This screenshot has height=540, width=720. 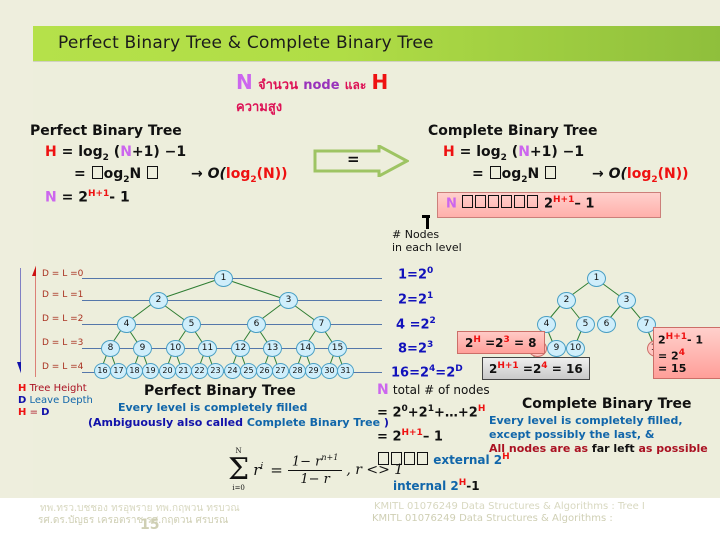 What do you see at coordinates (167, 422) in the screenshot?
I see `perfect-desc-line2-open: (Ambiguously also called` at bounding box center [167, 422].